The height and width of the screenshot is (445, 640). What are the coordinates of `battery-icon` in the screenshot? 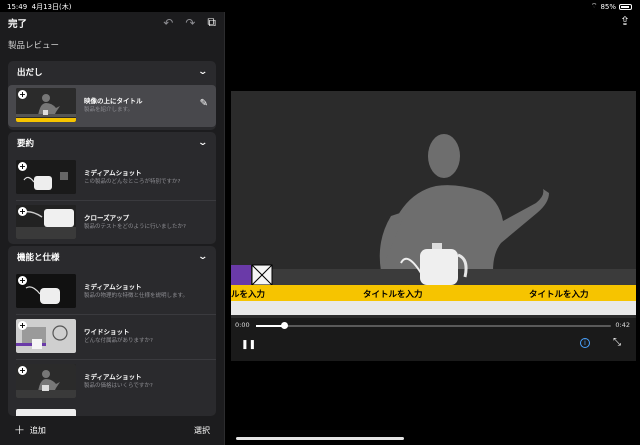 It's located at (625, 6).